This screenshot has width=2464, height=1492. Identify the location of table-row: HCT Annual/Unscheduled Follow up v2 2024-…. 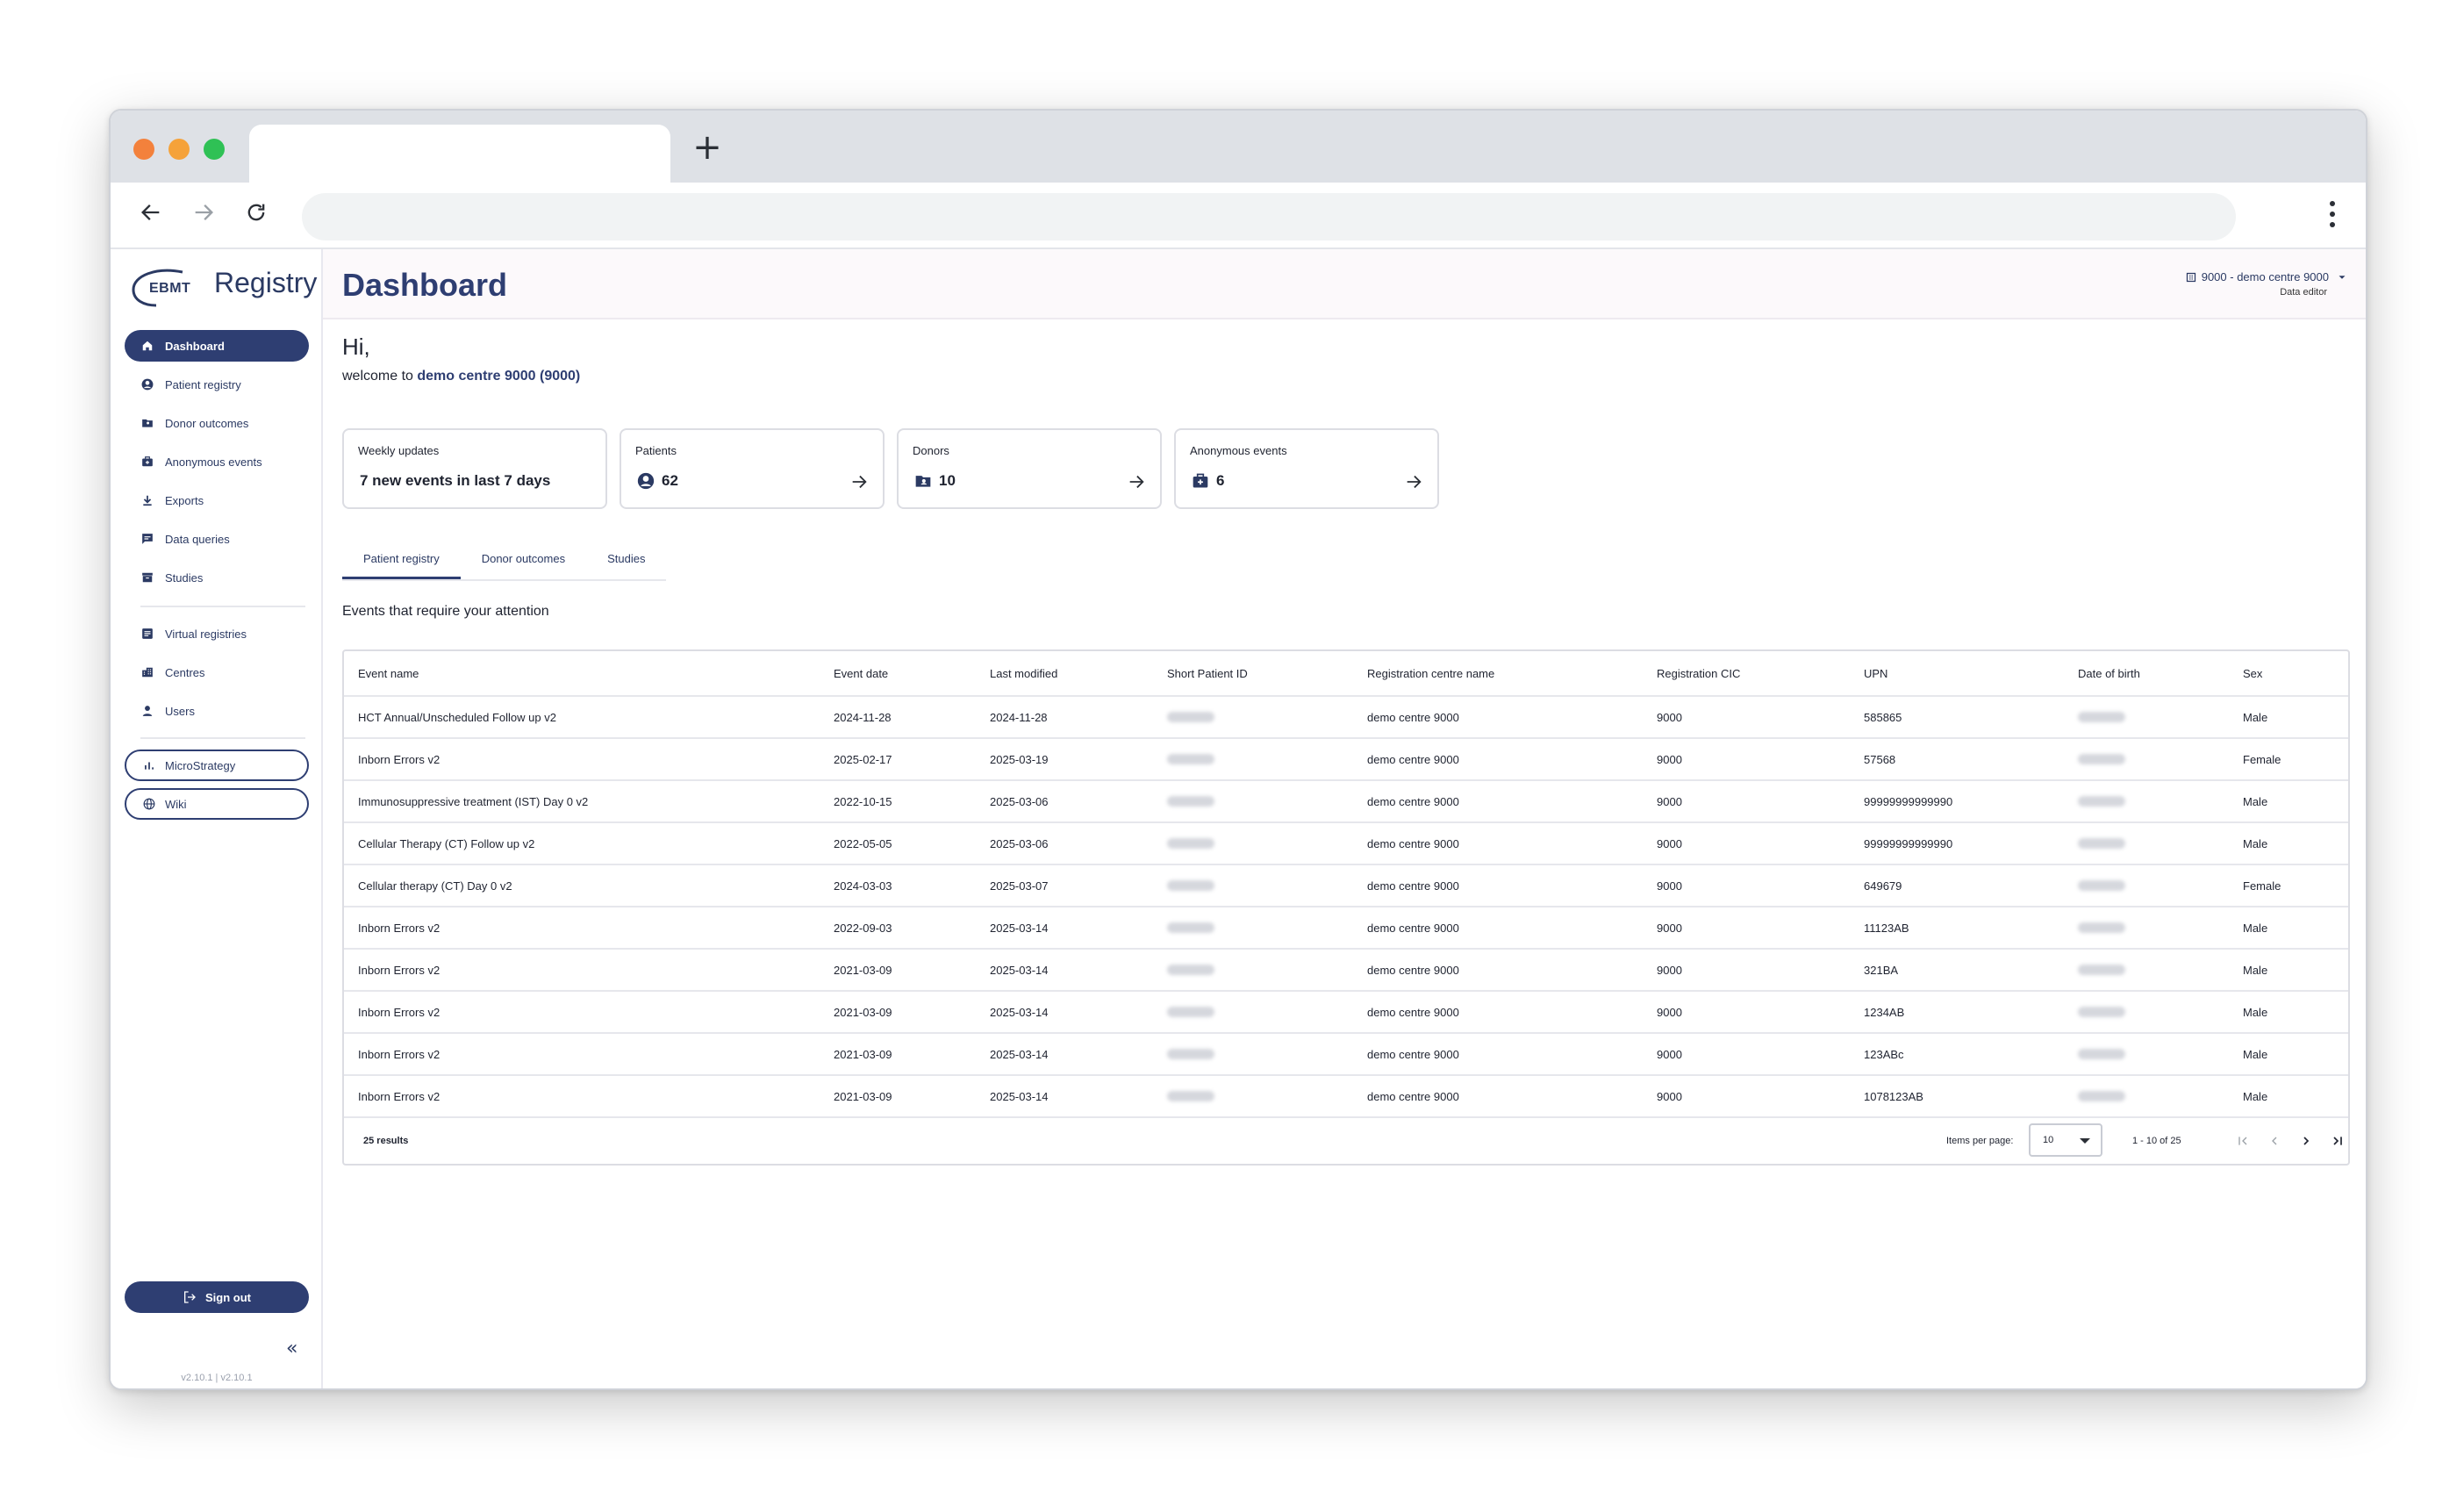
(1346, 718).